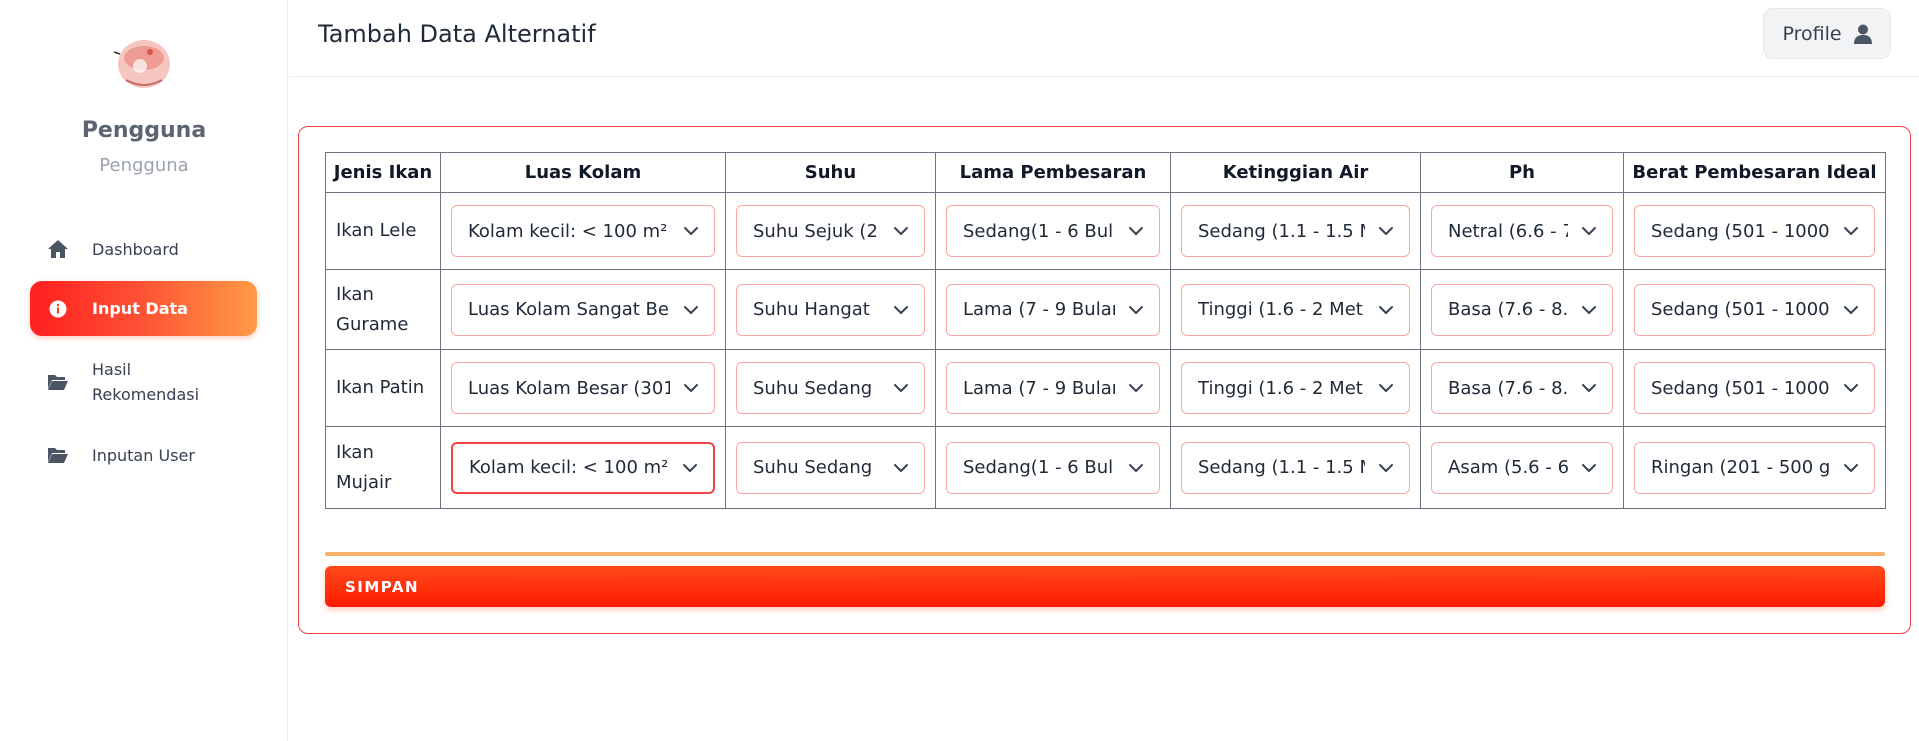  I want to click on column-header: Luas Kolam, so click(583, 172).